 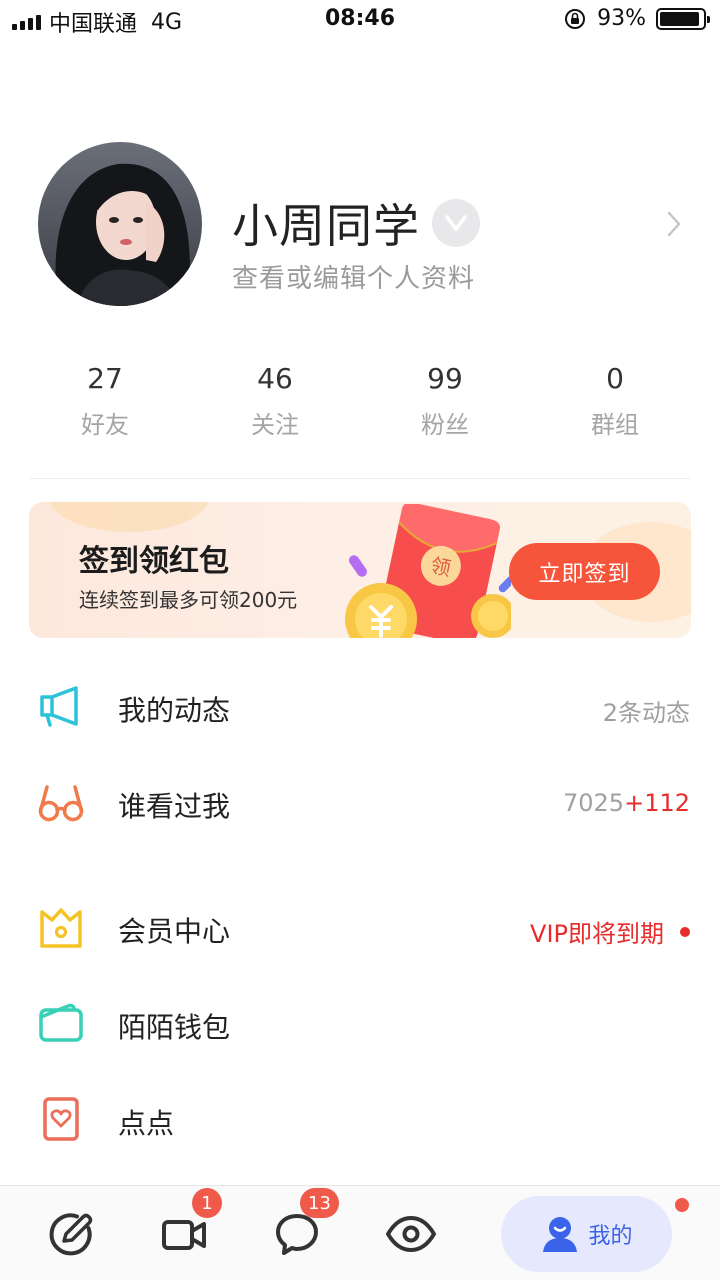 What do you see at coordinates (445, 401) in the screenshot?
I see `stat-fans: 99 粉丝` at bounding box center [445, 401].